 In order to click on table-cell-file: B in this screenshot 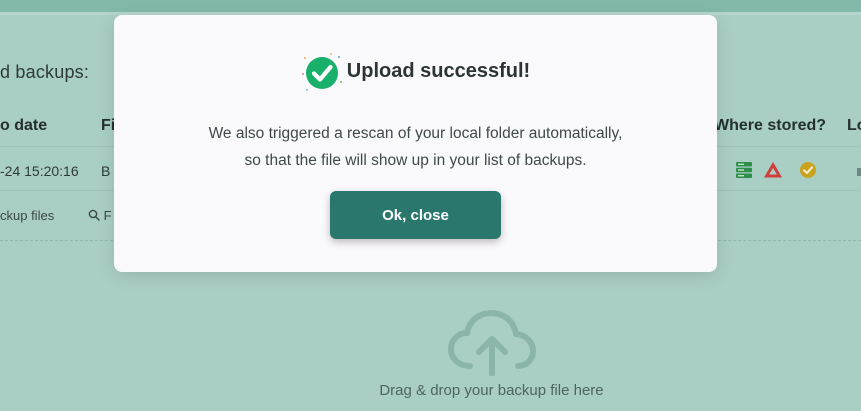, I will do `click(105, 171)`.